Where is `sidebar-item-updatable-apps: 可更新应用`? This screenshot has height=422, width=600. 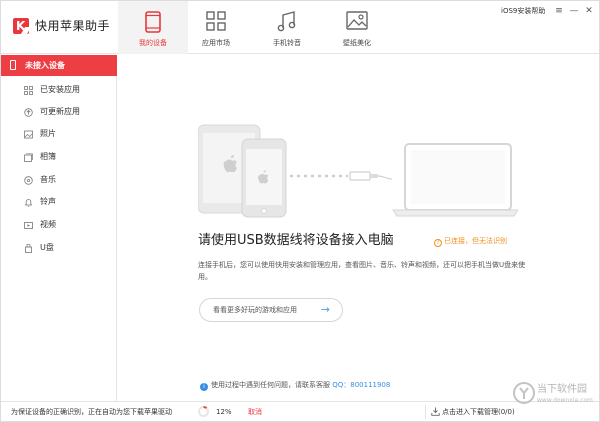 sidebar-item-updatable-apps: 可更新应用 is located at coordinates (59, 112).